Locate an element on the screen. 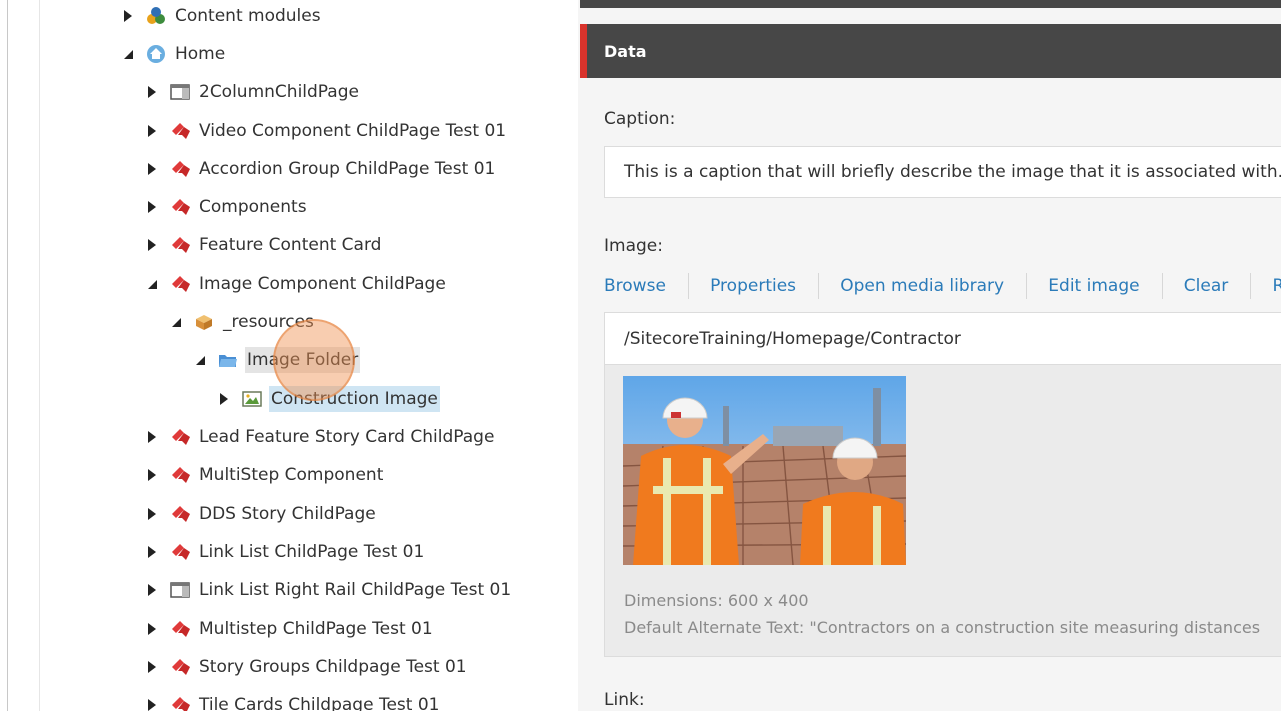  tree-item-lead-feature-story-card: Lead Feature Story Card ChildPage is located at coordinates (321, 437).